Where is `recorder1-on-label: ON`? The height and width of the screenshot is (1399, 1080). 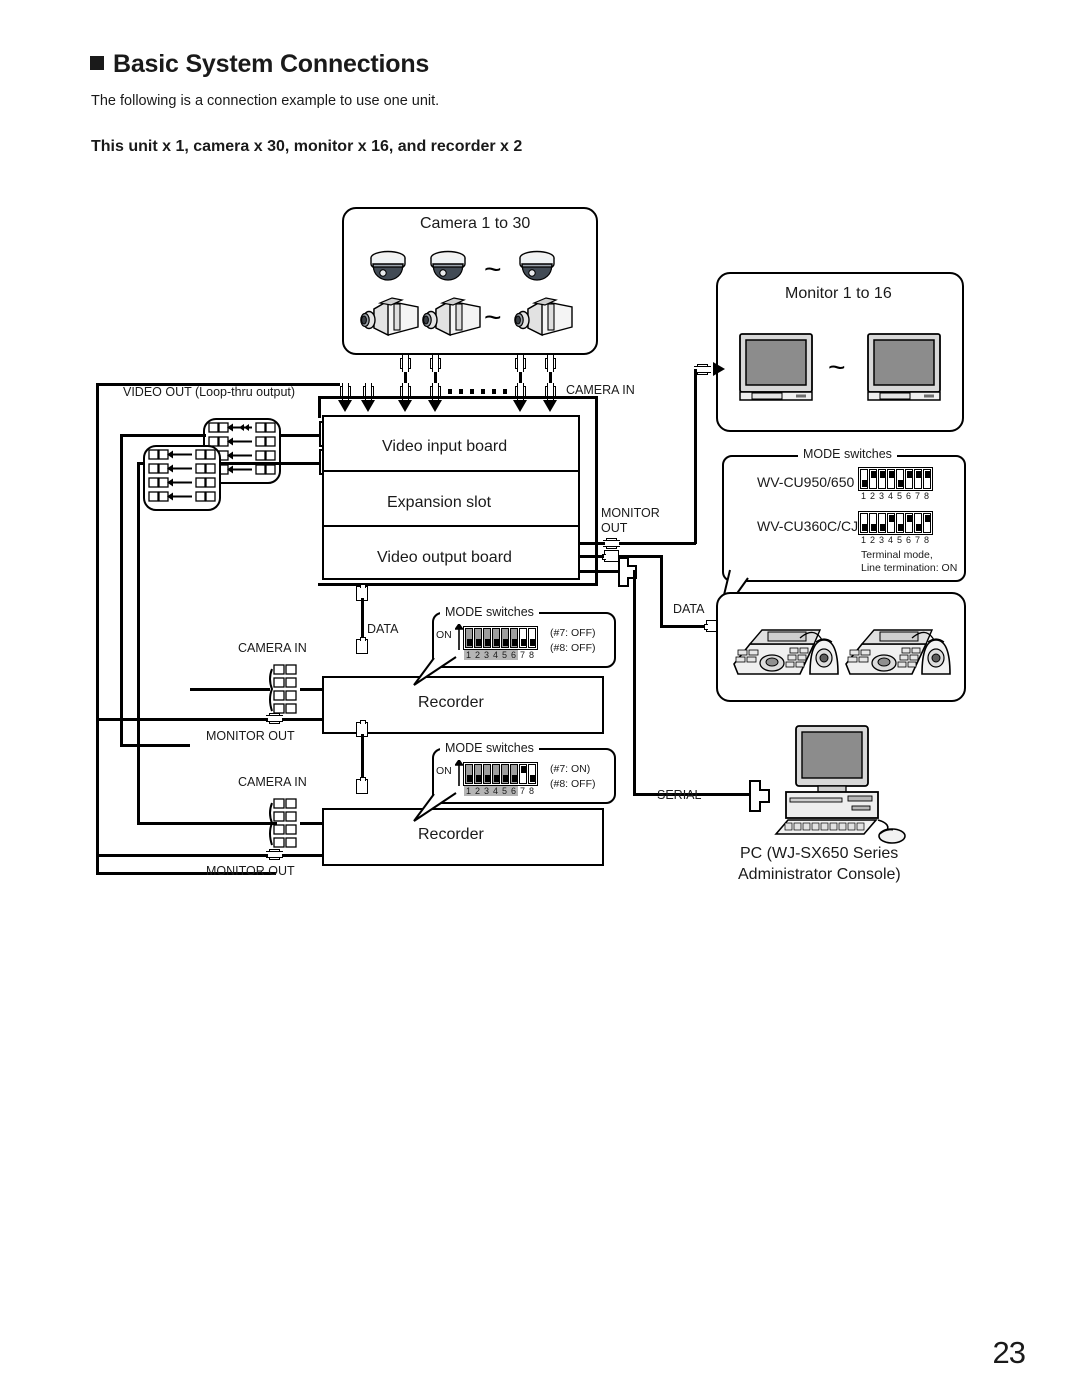 recorder1-on-label: ON is located at coordinates (444, 635).